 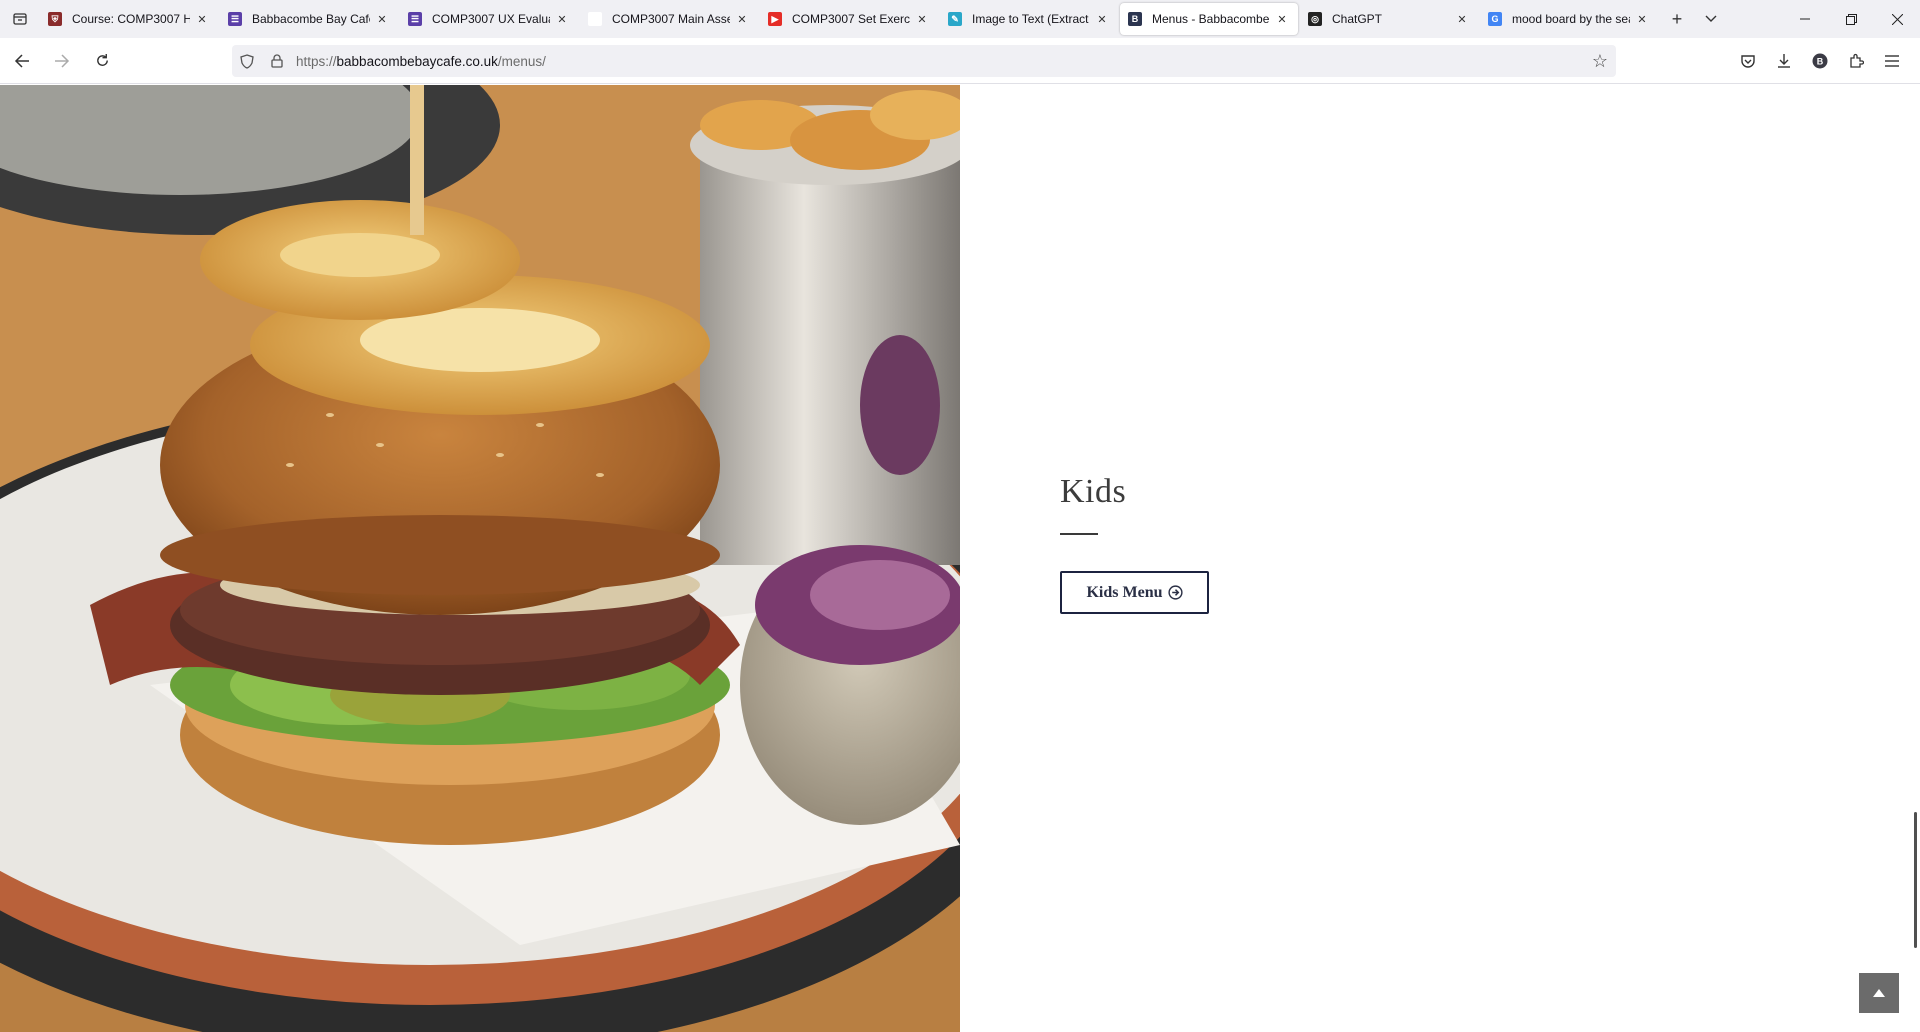 I want to click on close-window-icon, so click(x=1897, y=19).